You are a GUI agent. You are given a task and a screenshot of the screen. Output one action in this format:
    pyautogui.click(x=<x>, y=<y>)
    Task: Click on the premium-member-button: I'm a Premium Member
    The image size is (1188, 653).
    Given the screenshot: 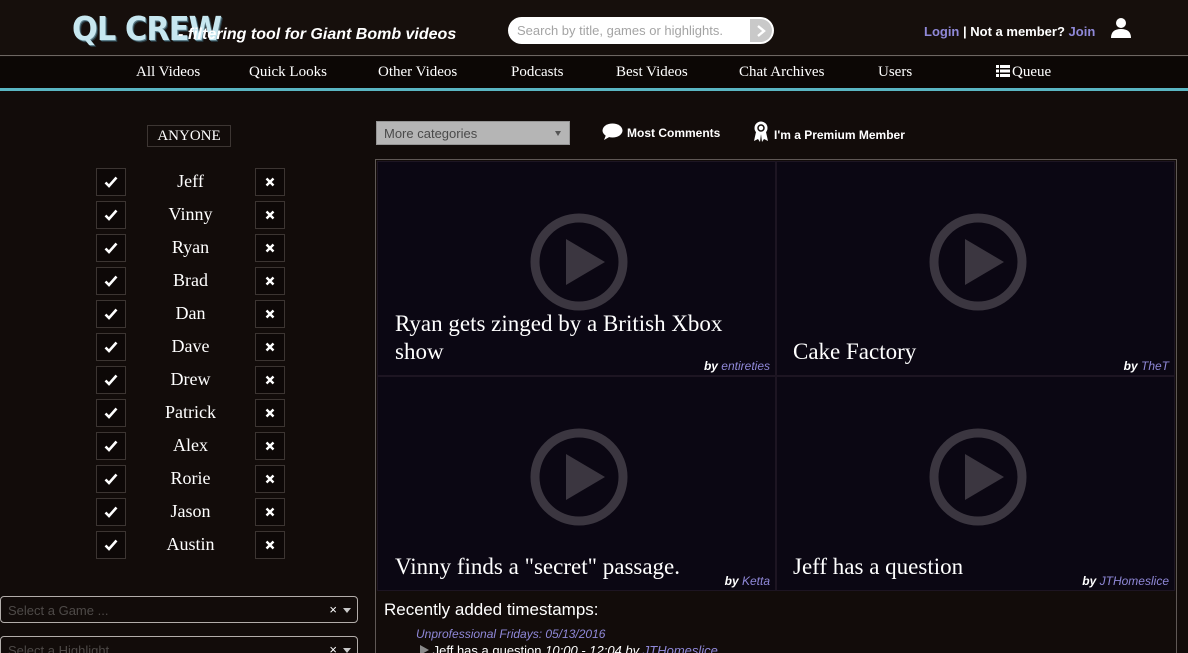 What is the action you would take?
    pyautogui.click(x=828, y=132)
    